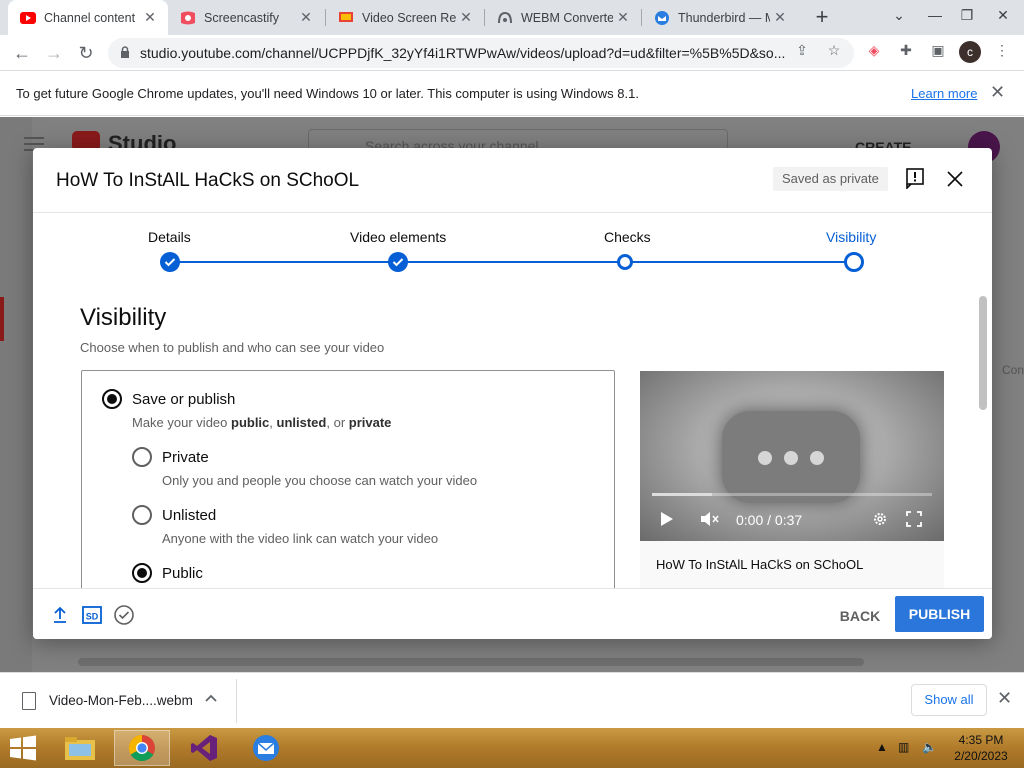  Describe the element at coordinates (710, 520) in the screenshot. I see `volume-icon` at that location.